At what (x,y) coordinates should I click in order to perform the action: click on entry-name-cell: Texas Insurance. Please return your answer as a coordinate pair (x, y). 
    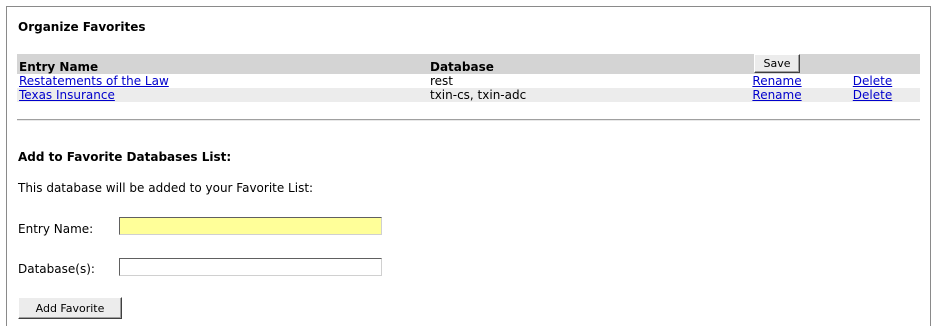
    Looking at the image, I should click on (222, 95).